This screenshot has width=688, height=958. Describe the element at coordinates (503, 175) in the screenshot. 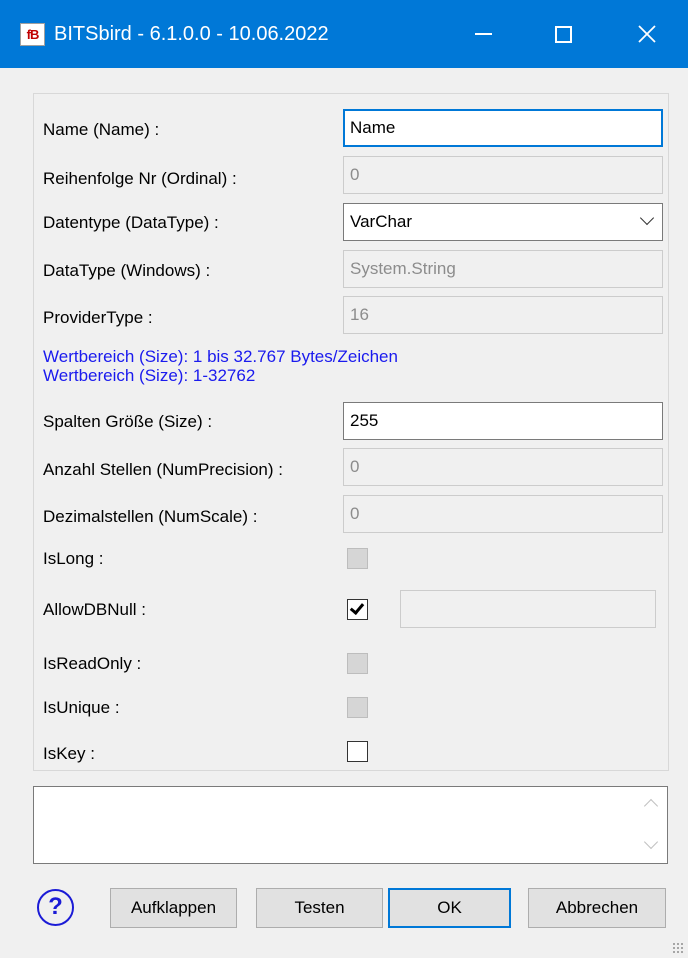

I see `ordinal-input: 0` at that location.